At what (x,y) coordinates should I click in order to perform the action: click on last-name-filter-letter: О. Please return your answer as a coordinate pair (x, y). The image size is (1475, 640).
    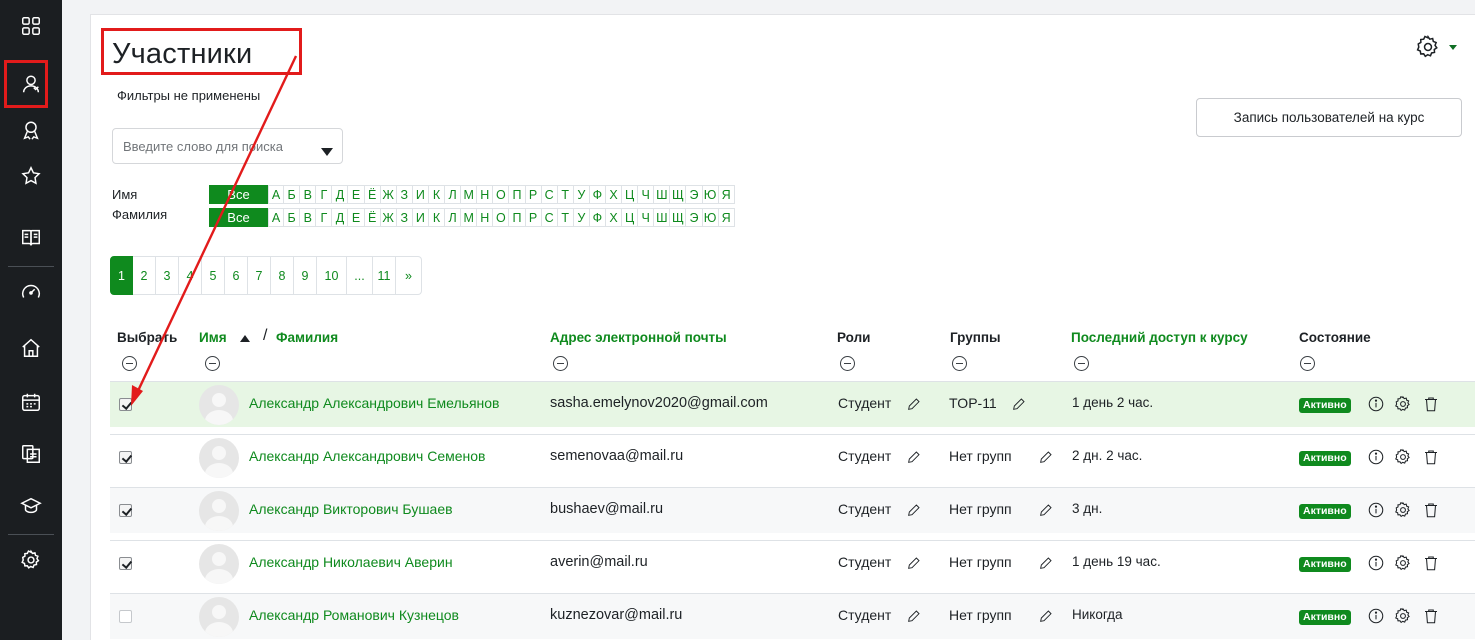
    Looking at the image, I should click on (501, 217).